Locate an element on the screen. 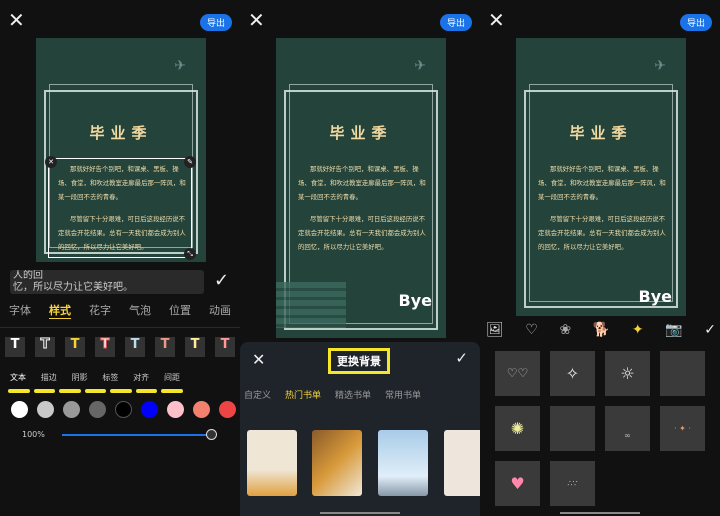 The height and width of the screenshot is (516, 720). style-sub-tabs: 文本 描边 阴影 标签 对齐 间距 is located at coordinates (95, 377).